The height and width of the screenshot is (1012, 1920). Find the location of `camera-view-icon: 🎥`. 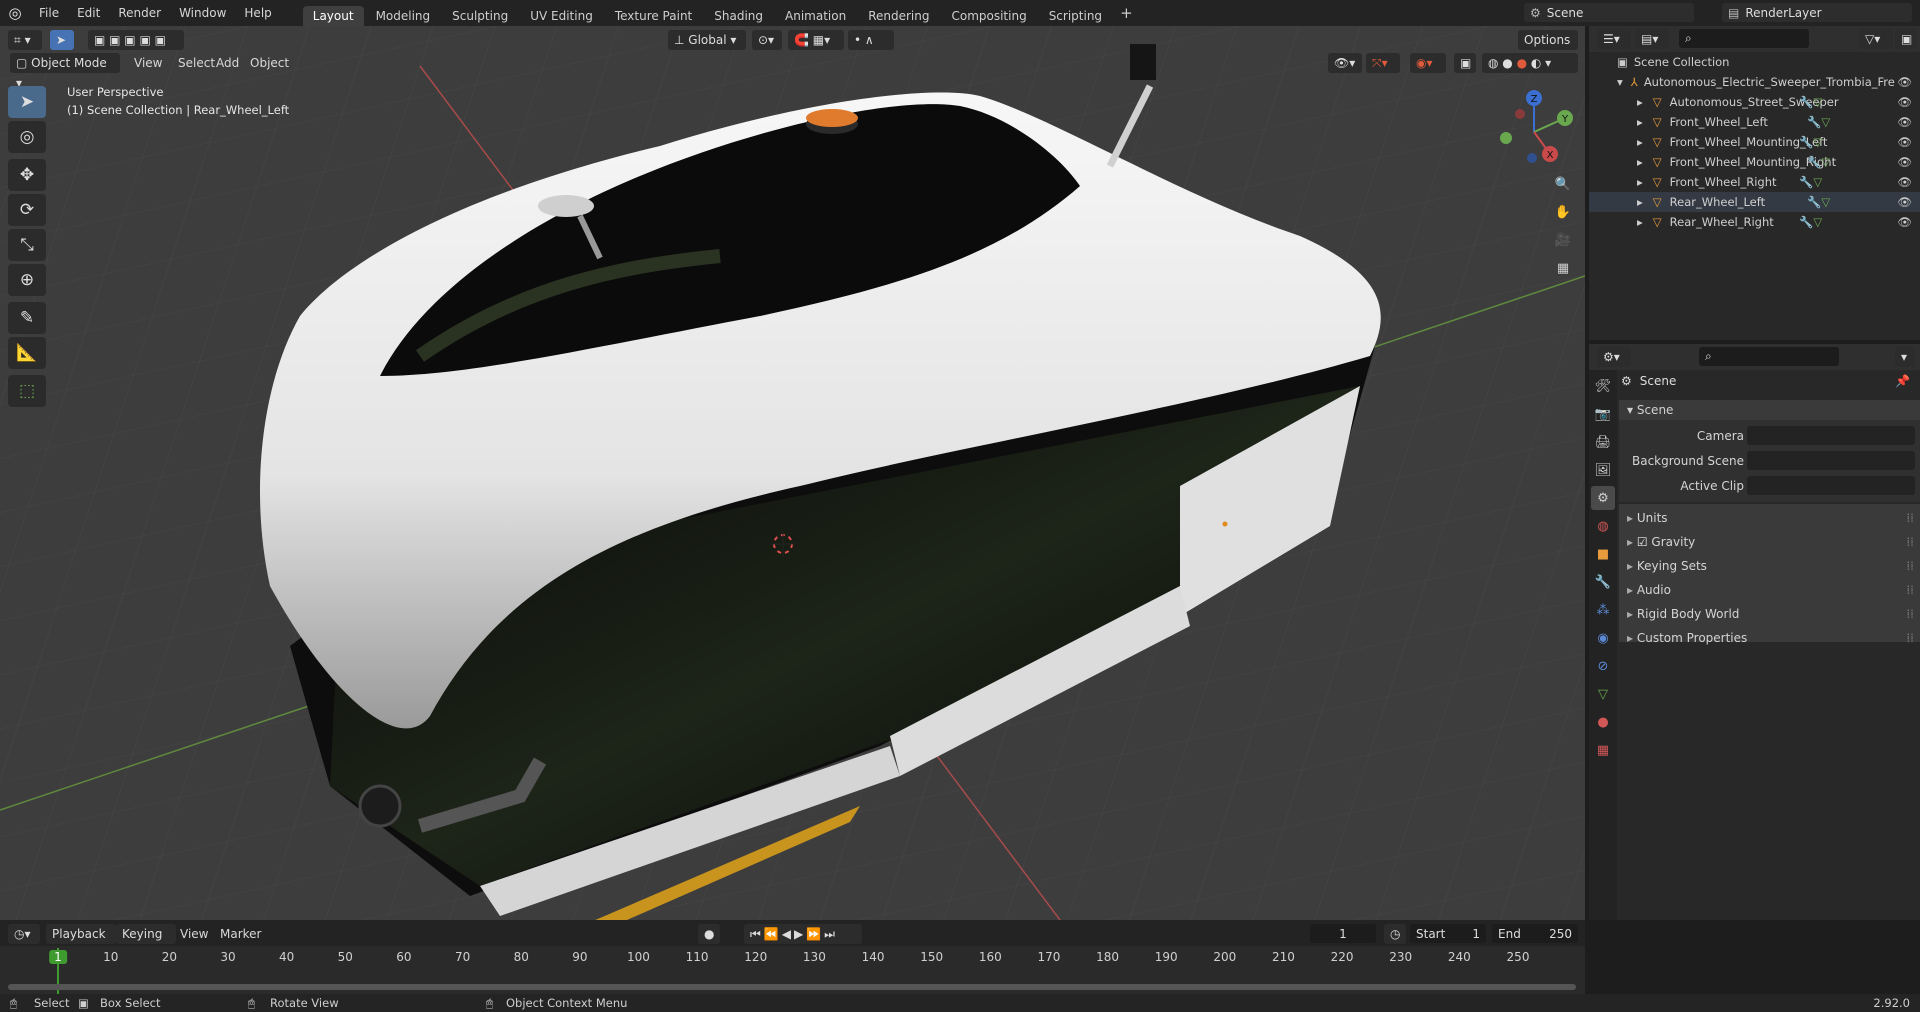

camera-view-icon: 🎥 is located at coordinates (1563, 240).